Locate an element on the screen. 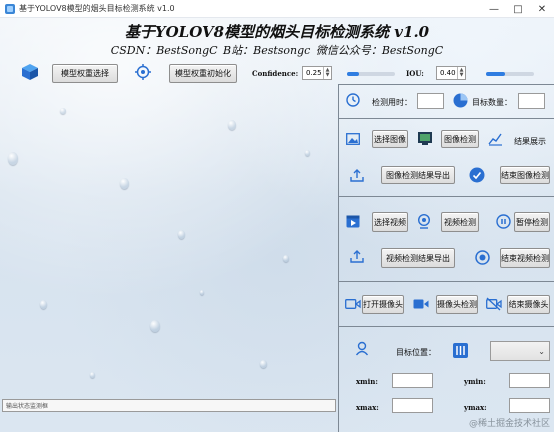 The height and width of the screenshot is (432, 554). page-title: 基于YOLOV8模型的烟头目标检测系统 v1.0 is located at coordinates (277, 32).